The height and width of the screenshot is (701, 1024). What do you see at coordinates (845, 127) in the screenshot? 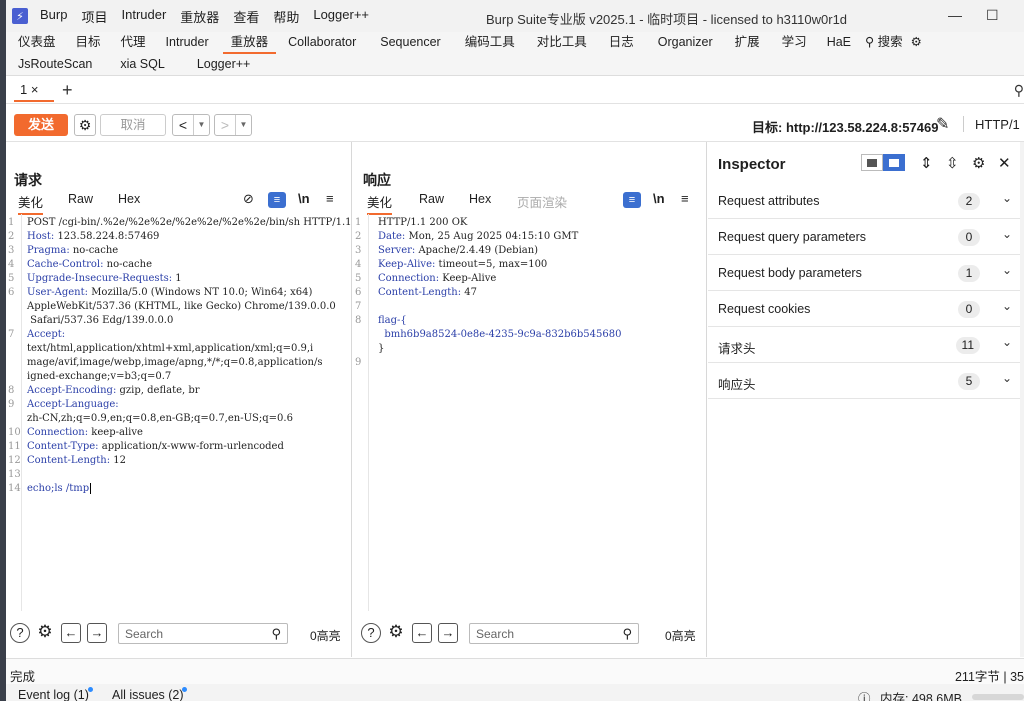
I see `target-label: 目标: http://123.58.224.8:57469` at bounding box center [845, 127].